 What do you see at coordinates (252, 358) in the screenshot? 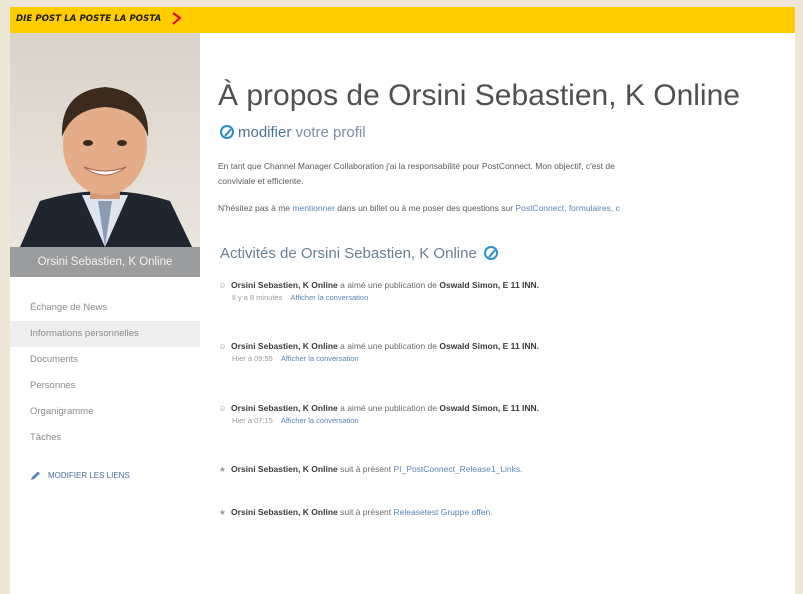
I see `activity-time: Hier à 09:55` at bounding box center [252, 358].